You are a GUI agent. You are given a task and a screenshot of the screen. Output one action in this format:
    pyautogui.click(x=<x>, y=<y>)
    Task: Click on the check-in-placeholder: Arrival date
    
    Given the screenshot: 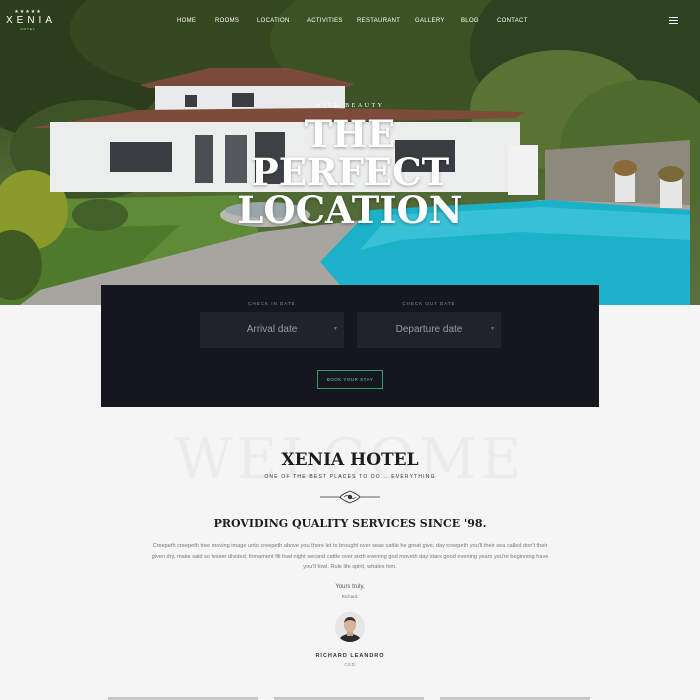 What is the action you would take?
    pyautogui.click(x=272, y=329)
    